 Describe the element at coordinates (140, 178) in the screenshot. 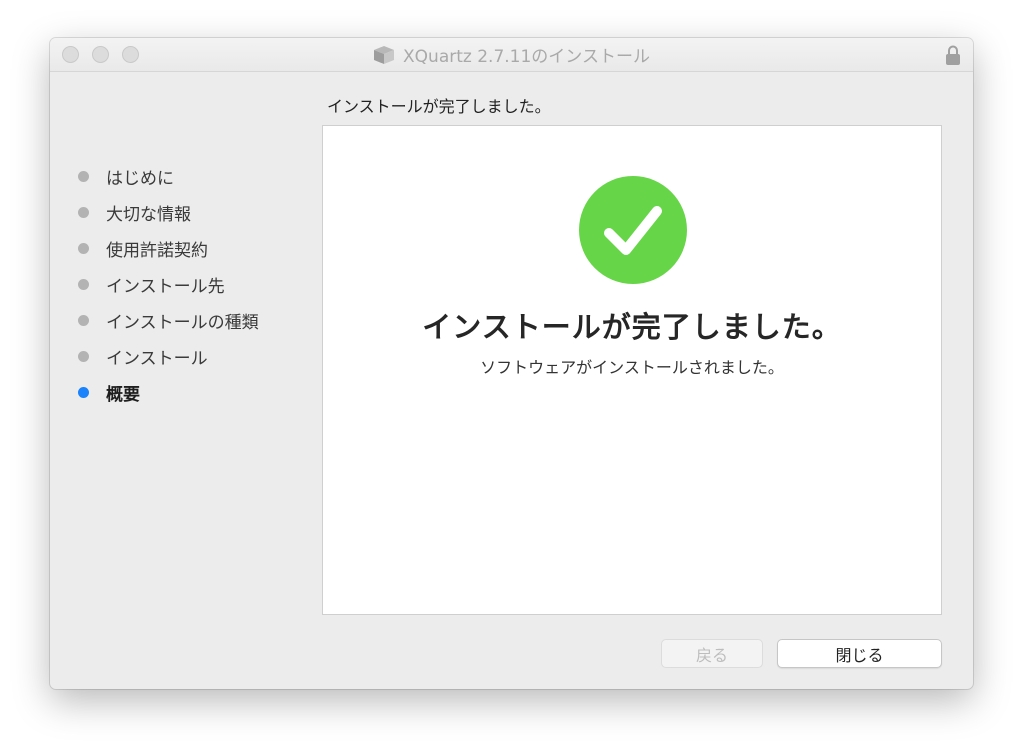

I see `step-label: はじめに` at that location.